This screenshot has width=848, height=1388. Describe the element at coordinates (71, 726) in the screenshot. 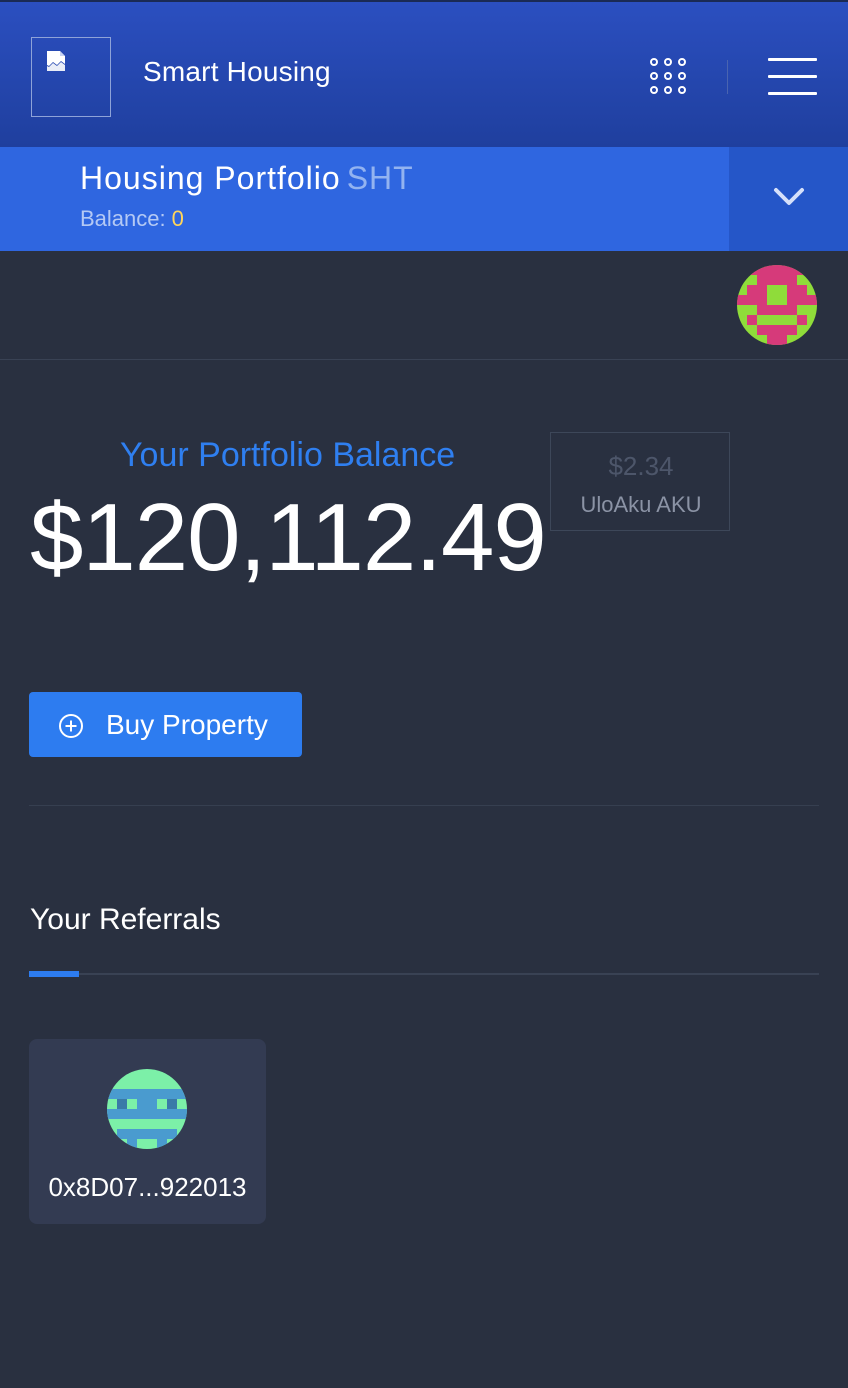

I see `plus-circle-icon` at that location.